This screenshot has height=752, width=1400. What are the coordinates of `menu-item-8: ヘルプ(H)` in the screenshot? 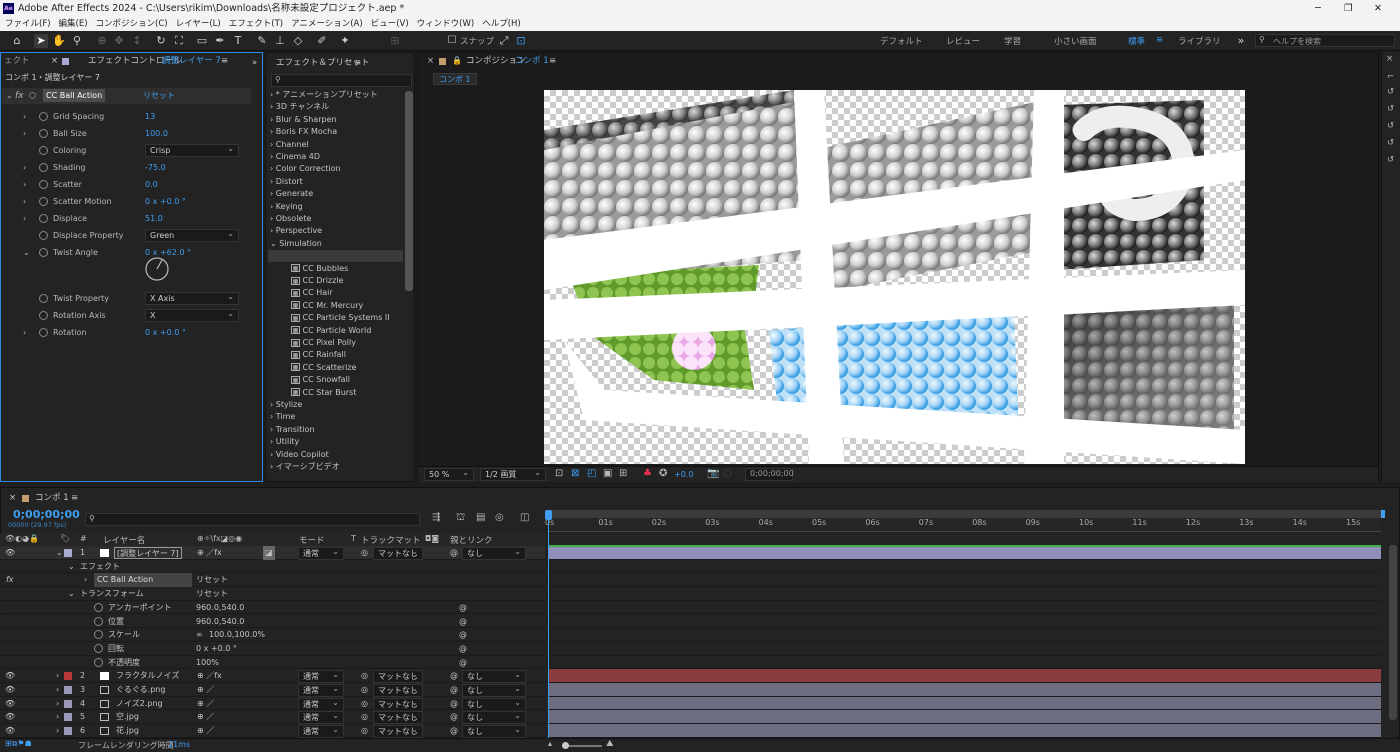 It's located at (501, 24).